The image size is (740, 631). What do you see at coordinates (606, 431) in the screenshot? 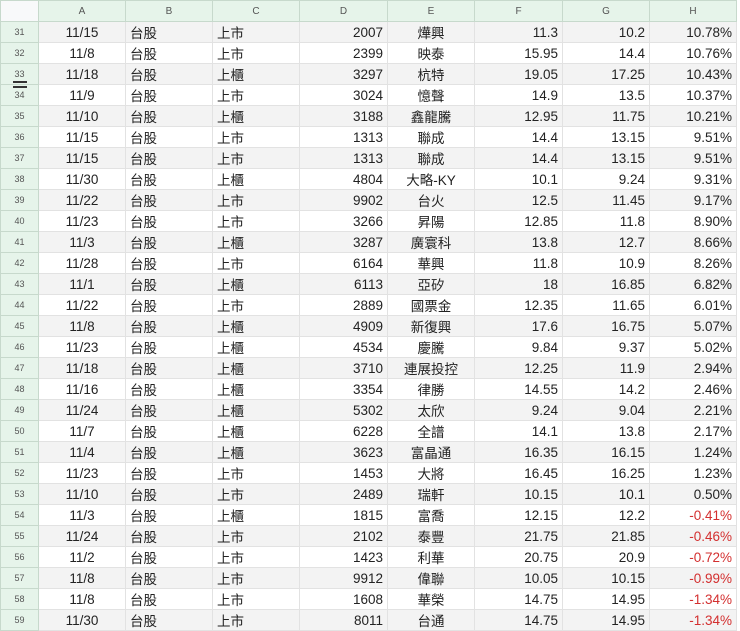
I see `price-cell: 13.8` at bounding box center [606, 431].